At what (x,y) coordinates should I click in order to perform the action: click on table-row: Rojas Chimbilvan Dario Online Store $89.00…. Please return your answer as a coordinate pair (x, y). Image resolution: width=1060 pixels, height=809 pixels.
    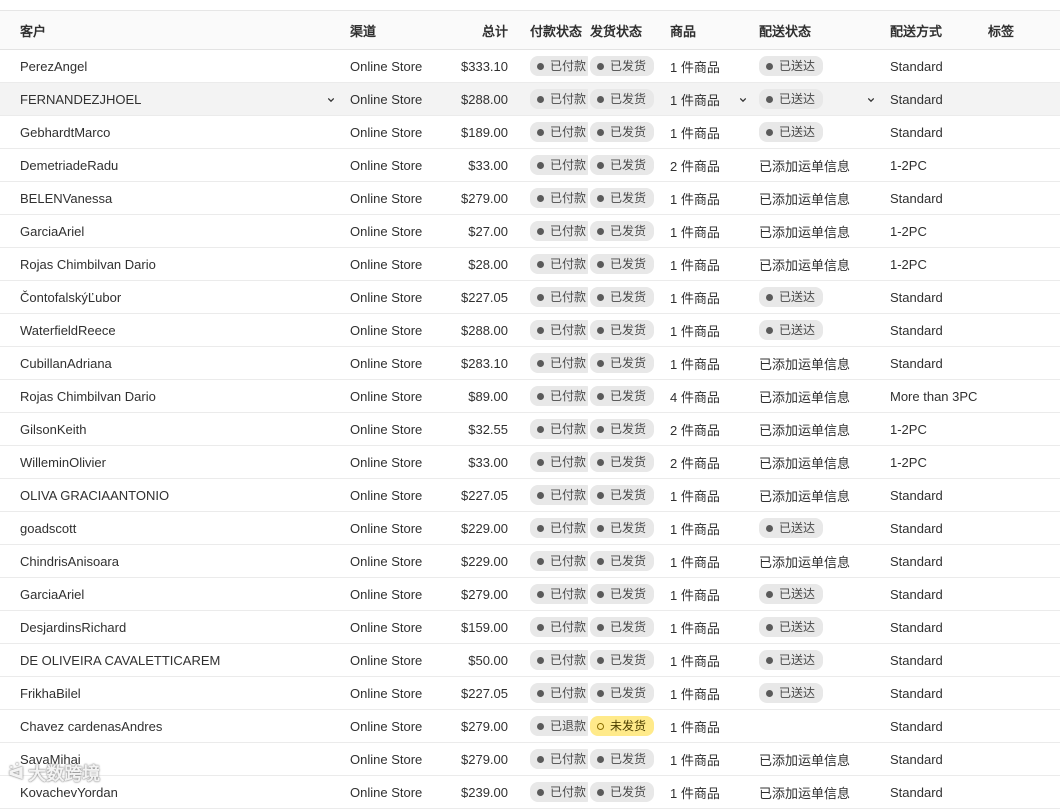
    Looking at the image, I should click on (530, 396).